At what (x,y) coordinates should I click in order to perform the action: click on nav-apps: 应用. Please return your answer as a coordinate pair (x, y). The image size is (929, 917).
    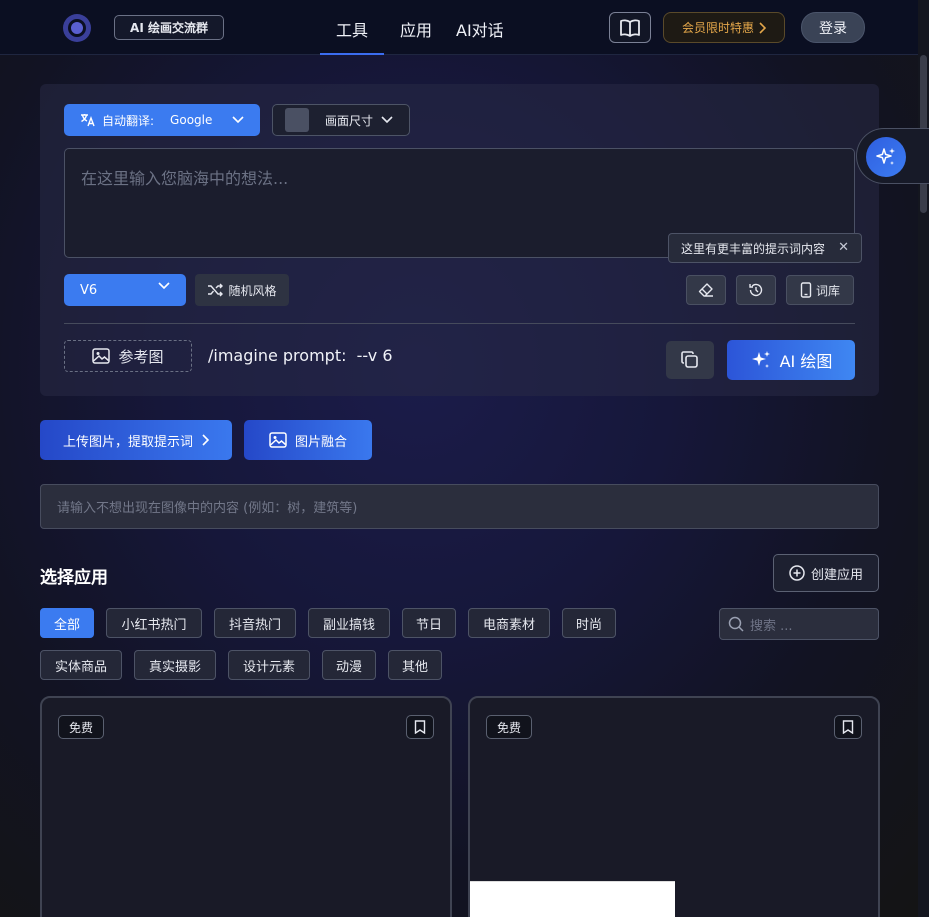
    Looking at the image, I should click on (416, 29).